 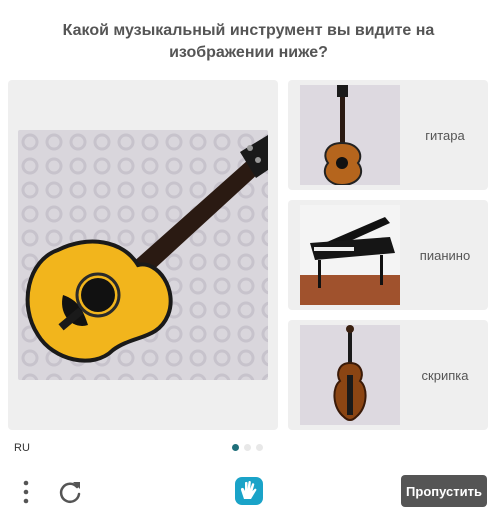 What do you see at coordinates (350, 375) in the screenshot?
I see `violin-thumbnail` at bounding box center [350, 375].